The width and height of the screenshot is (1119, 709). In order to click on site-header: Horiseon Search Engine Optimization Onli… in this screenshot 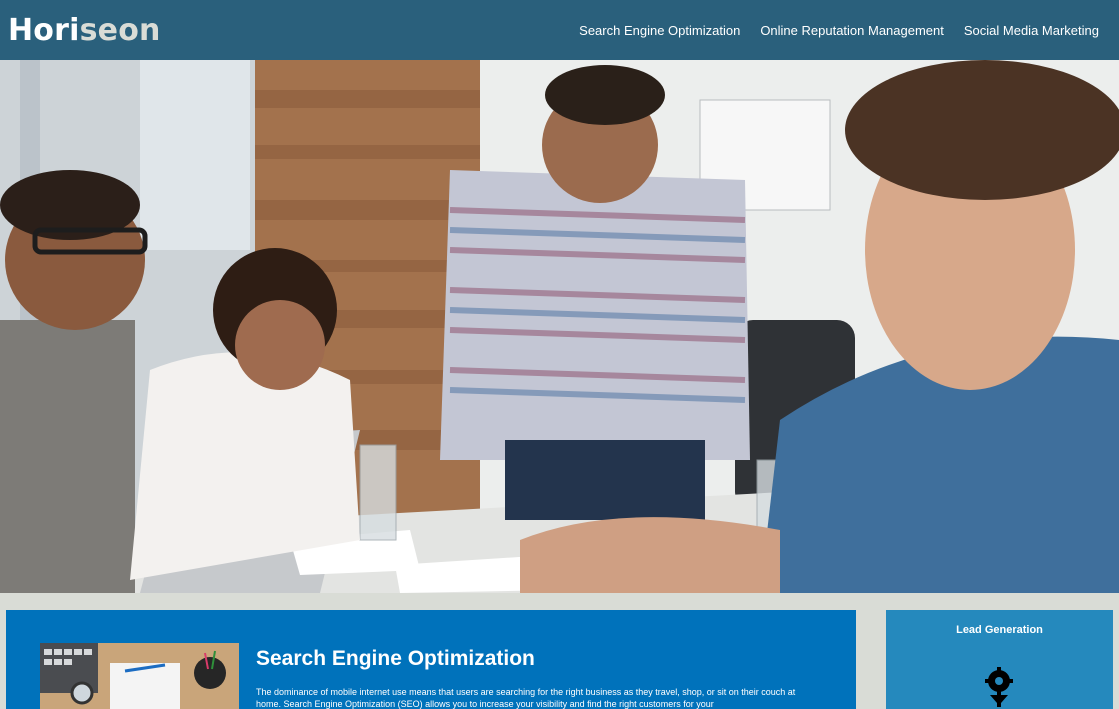, I will do `click(559, 30)`.